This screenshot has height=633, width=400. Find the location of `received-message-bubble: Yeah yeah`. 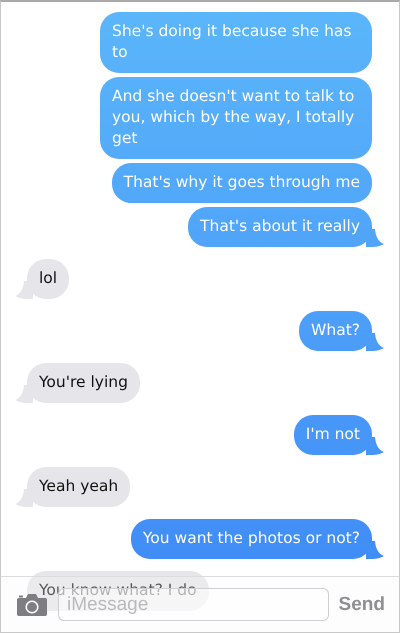

received-message-bubble: Yeah yeah is located at coordinates (78, 487).